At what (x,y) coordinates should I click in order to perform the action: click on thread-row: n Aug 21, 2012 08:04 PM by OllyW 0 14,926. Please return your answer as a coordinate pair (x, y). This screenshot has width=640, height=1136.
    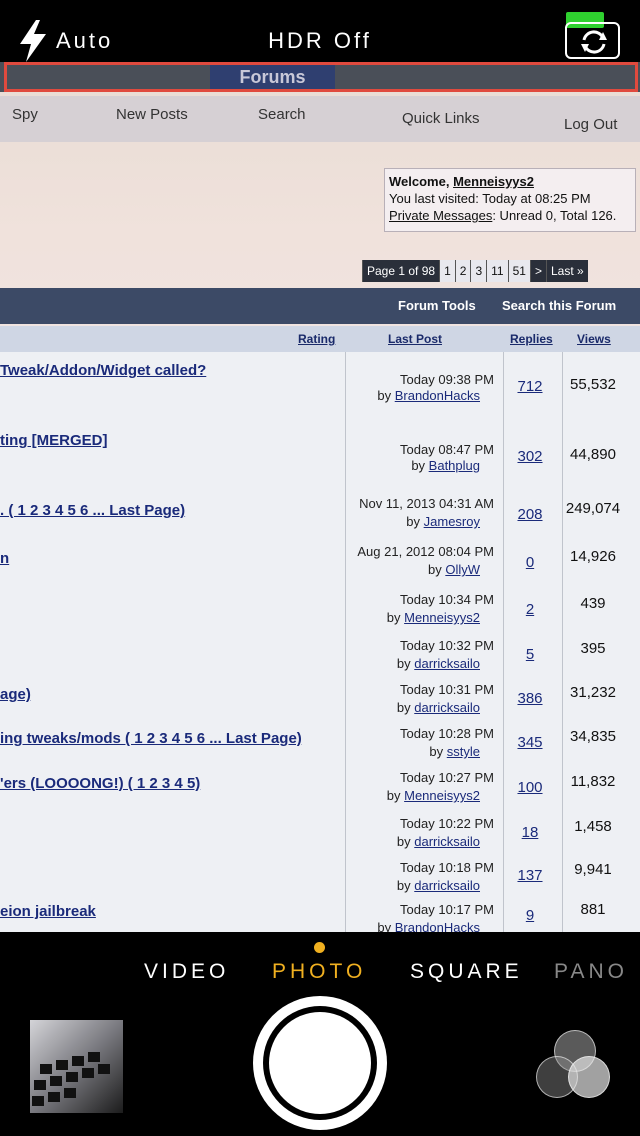
    Looking at the image, I should click on (320, 560).